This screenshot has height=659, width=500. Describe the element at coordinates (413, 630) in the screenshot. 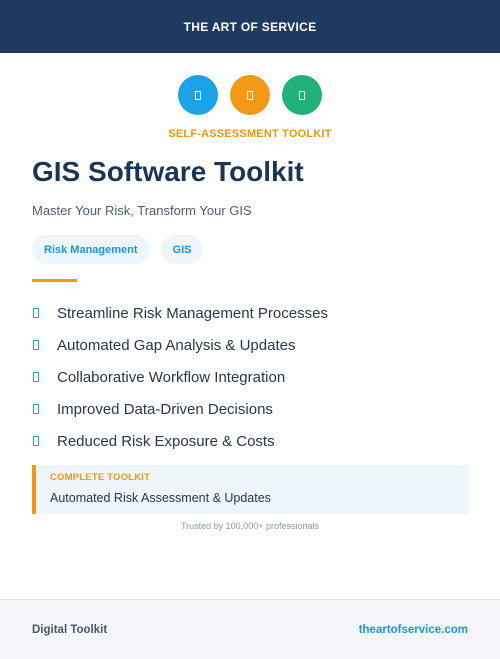

I see `website-link: theartofservice.com` at that location.